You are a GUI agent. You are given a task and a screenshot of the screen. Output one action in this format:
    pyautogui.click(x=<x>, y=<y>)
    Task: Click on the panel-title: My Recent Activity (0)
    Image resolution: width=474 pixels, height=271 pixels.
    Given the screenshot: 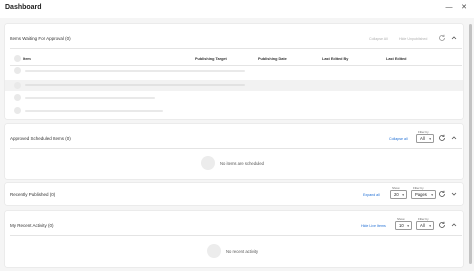 What is the action you would take?
    pyautogui.click(x=32, y=225)
    